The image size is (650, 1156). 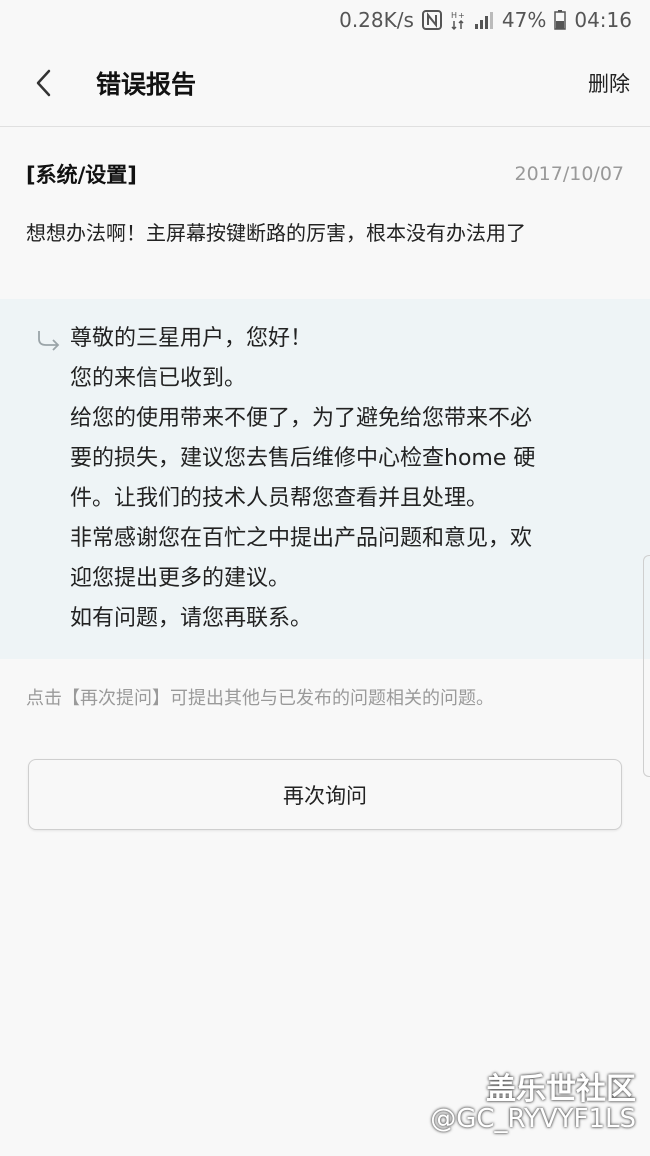 What do you see at coordinates (276, 233) in the screenshot?
I see `question-body: 想想办法啊！主屏幕按键断路的厉害，根本没有办法用了` at bounding box center [276, 233].